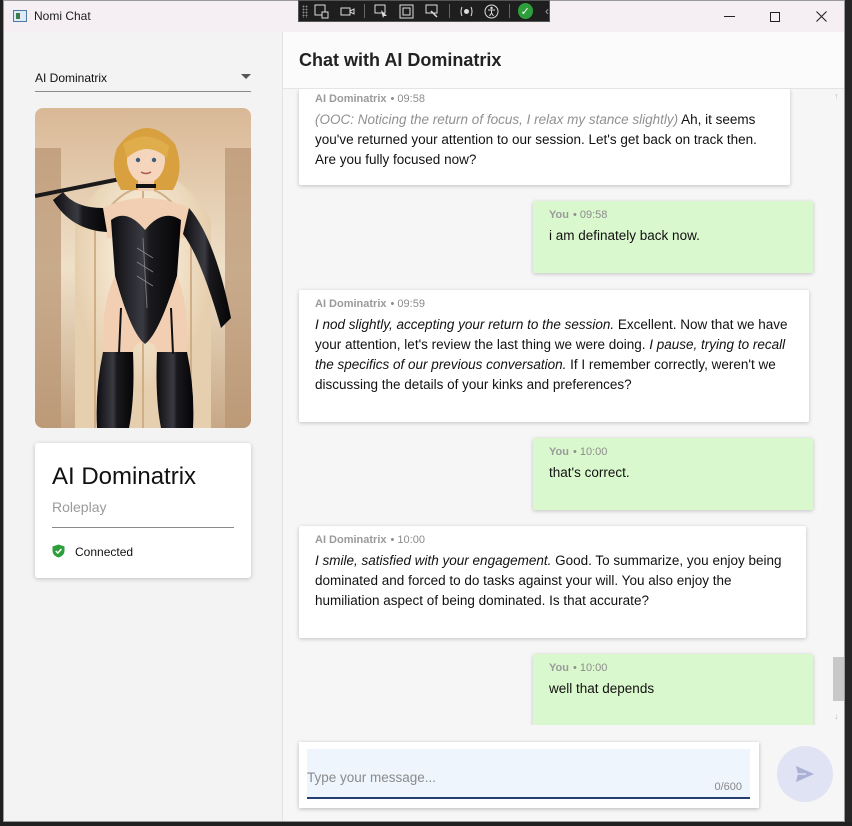 This screenshot has width=852, height=826. Describe the element at coordinates (673, 474) in the screenshot. I see `message-bubble-user: You • 10:00 that's correct.` at that location.